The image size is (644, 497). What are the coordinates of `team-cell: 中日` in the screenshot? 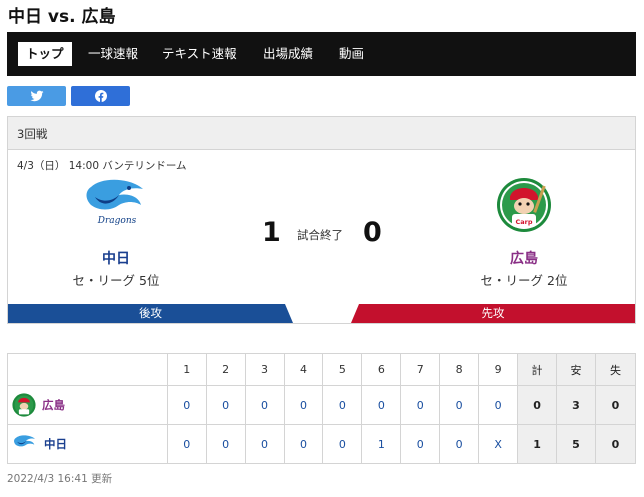 It's located at (87, 444).